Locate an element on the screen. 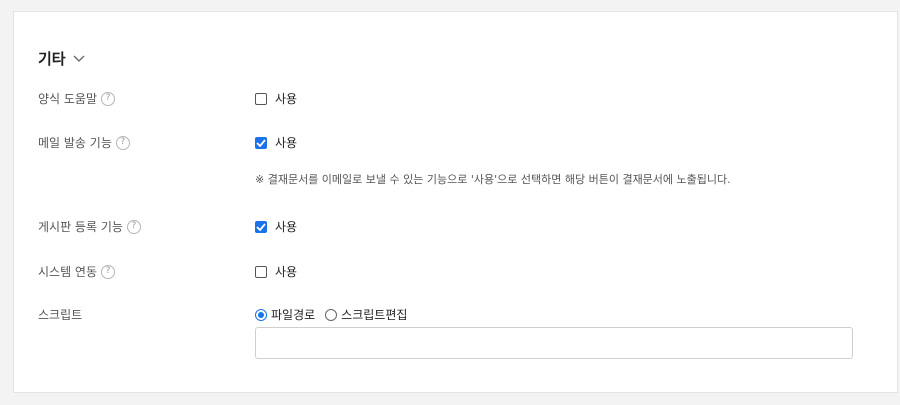 The height and width of the screenshot is (405, 900). script-radio-group: 파일경로 스크립트편집 is located at coordinates (331, 314).